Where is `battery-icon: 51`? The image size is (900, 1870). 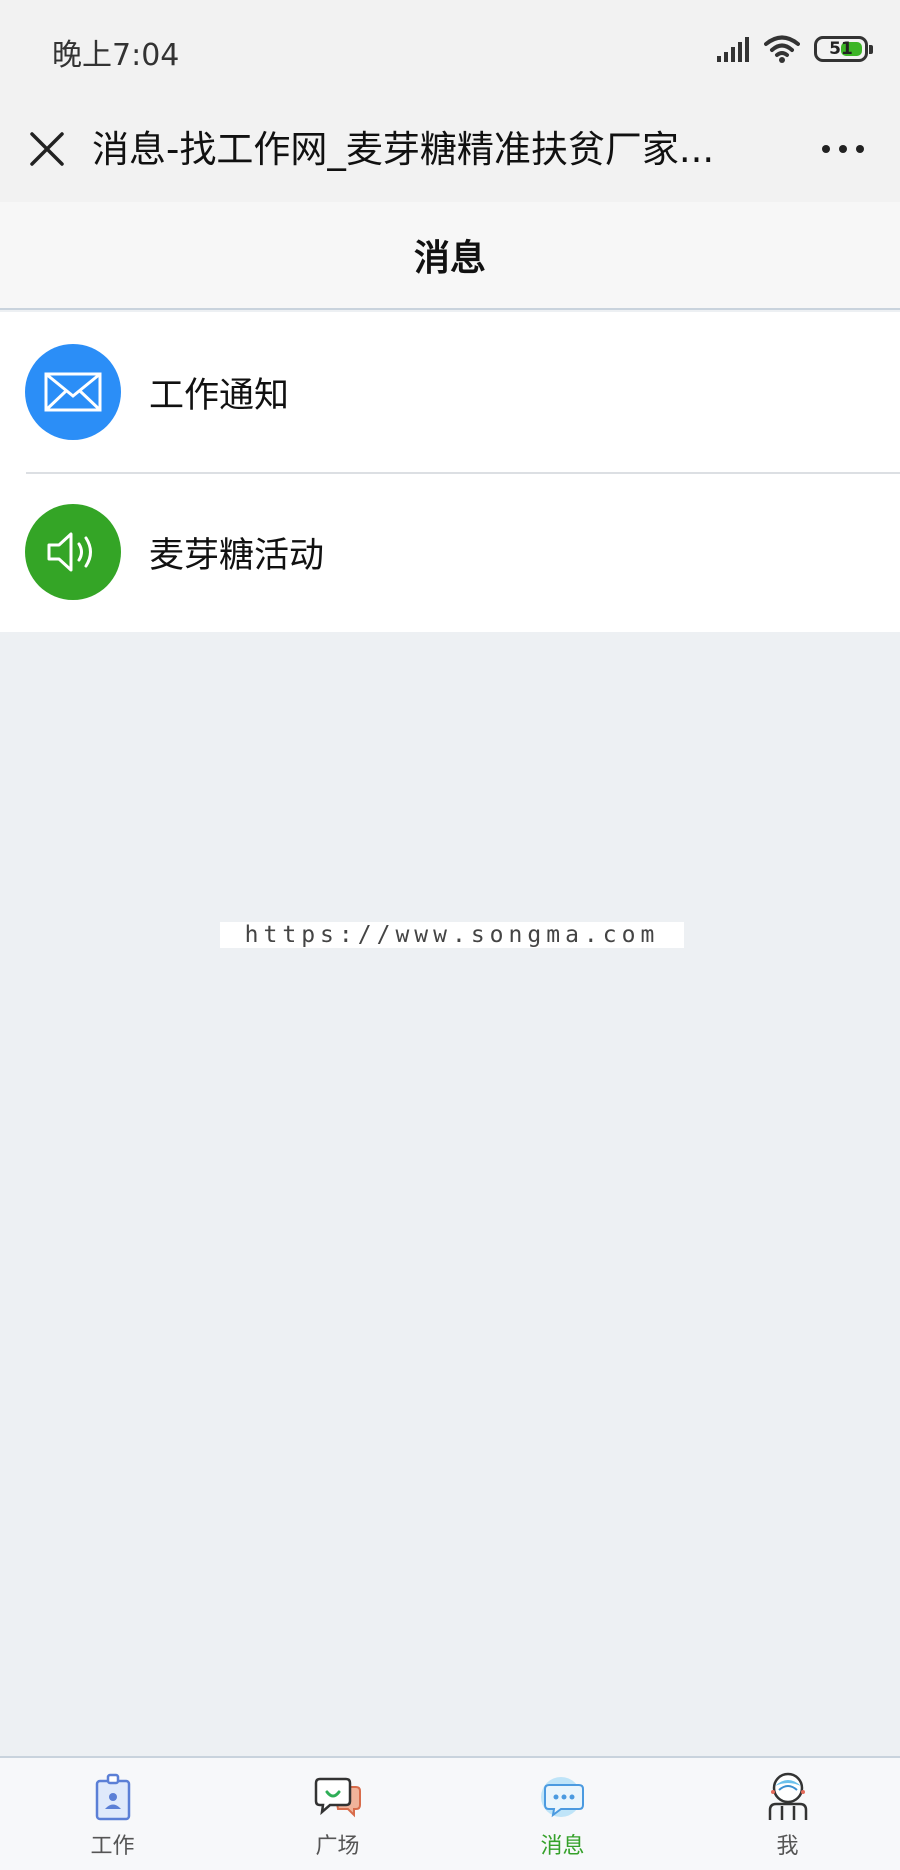 battery-icon: 51 is located at coordinates (843, 49).